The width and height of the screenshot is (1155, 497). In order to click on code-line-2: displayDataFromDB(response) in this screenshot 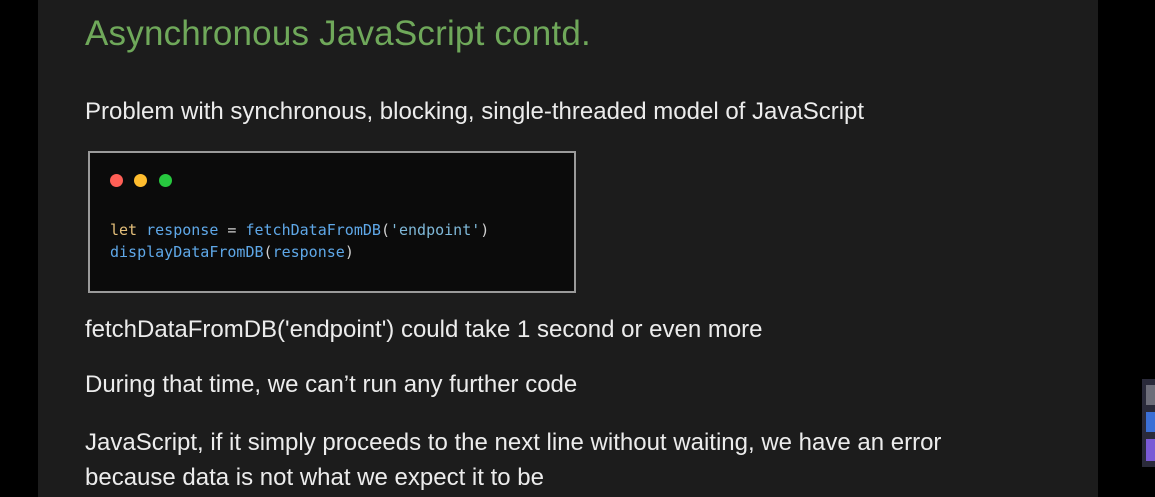, I will do `click(299, 252)`.